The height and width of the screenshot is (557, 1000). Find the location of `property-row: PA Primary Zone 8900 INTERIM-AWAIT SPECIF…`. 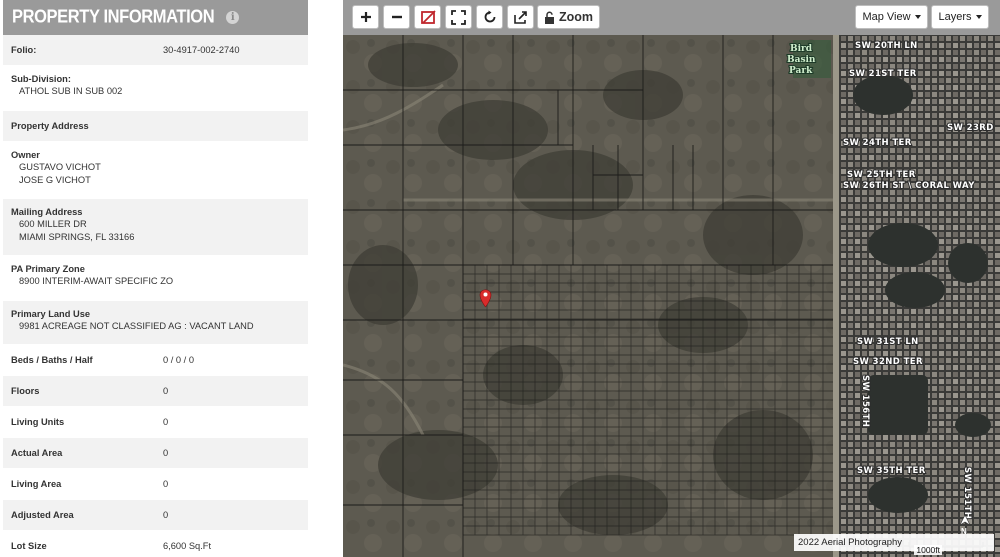

property-row: PA Primary Zone 8900 INTERIM-AWAIT SPECIF… is located at coordinates (155, 278).